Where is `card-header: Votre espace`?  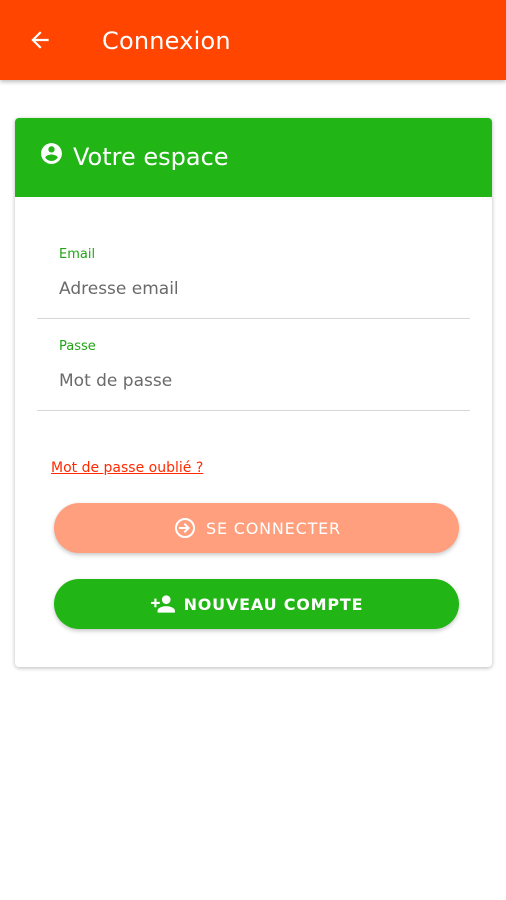 card-header: Votre espace is located at coordinates (253, 157).